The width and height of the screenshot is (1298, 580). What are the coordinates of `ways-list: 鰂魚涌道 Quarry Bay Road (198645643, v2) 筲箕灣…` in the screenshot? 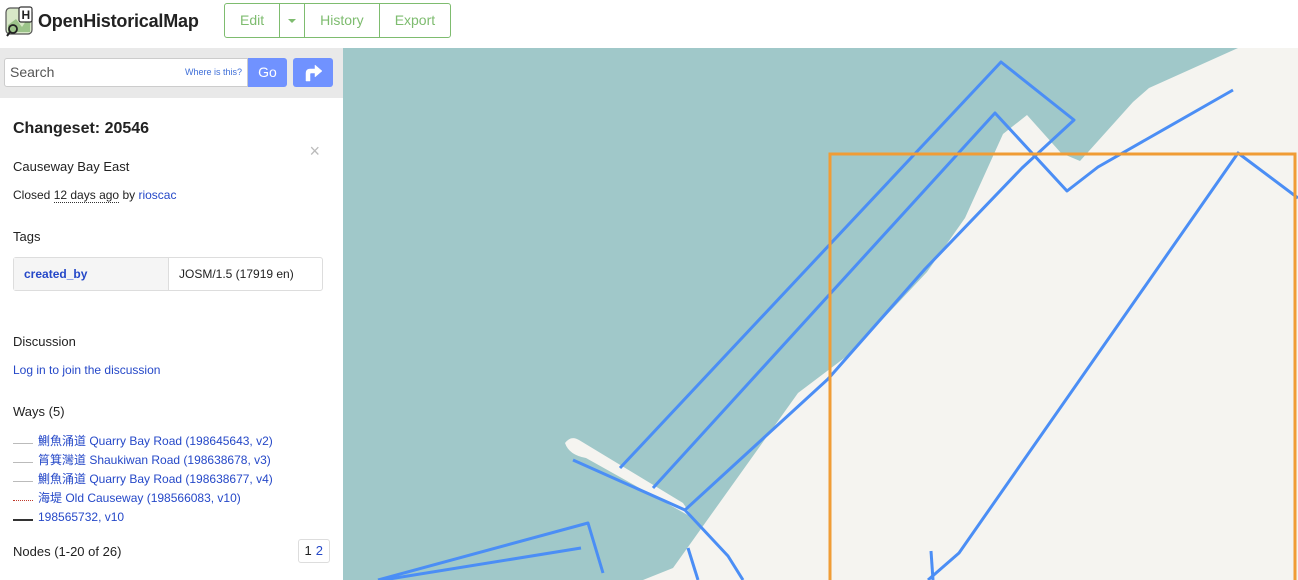 It's located at (171, 479).